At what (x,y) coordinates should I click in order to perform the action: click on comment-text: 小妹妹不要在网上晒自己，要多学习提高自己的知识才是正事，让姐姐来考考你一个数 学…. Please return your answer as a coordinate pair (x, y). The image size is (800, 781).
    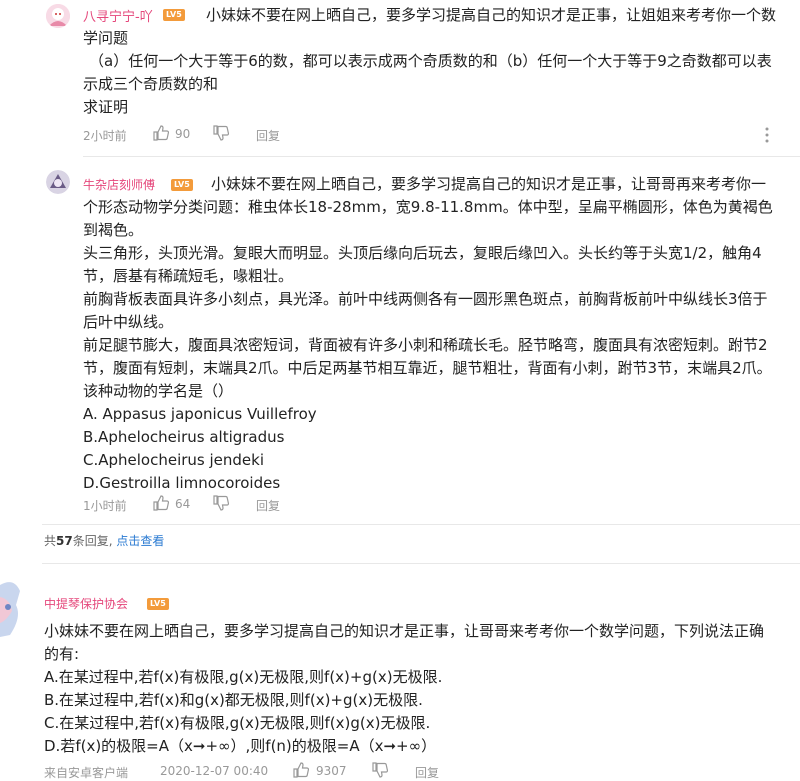
    Looking at the image, I should click on (440, 61).